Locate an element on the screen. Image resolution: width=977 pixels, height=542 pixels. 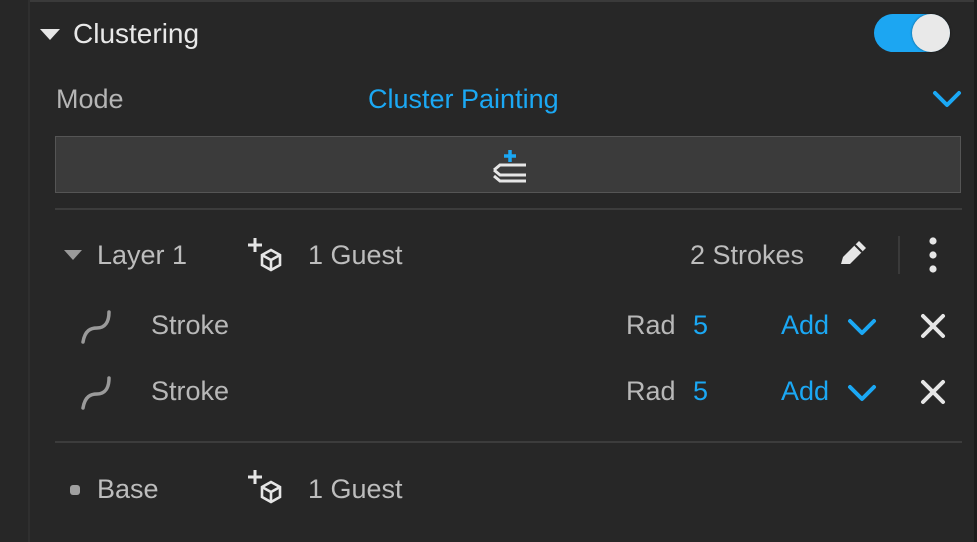
layer-row: Layer 1 1 Guest 2 Strokes is located at coordinates (508, 257).